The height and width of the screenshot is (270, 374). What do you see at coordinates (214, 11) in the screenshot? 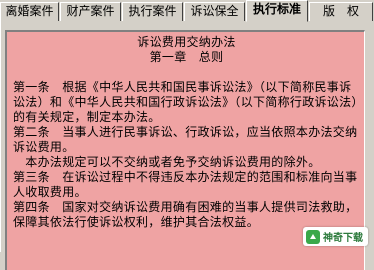
I see `tab-litigation-preservation: 诉讼保全` at bounding box center [214, 11].